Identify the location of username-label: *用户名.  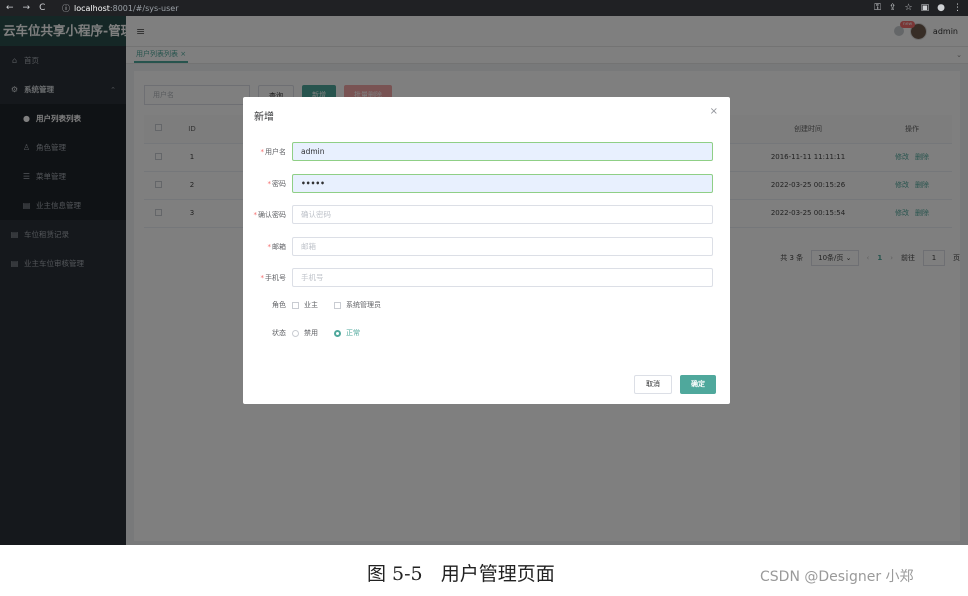
(267, 152).